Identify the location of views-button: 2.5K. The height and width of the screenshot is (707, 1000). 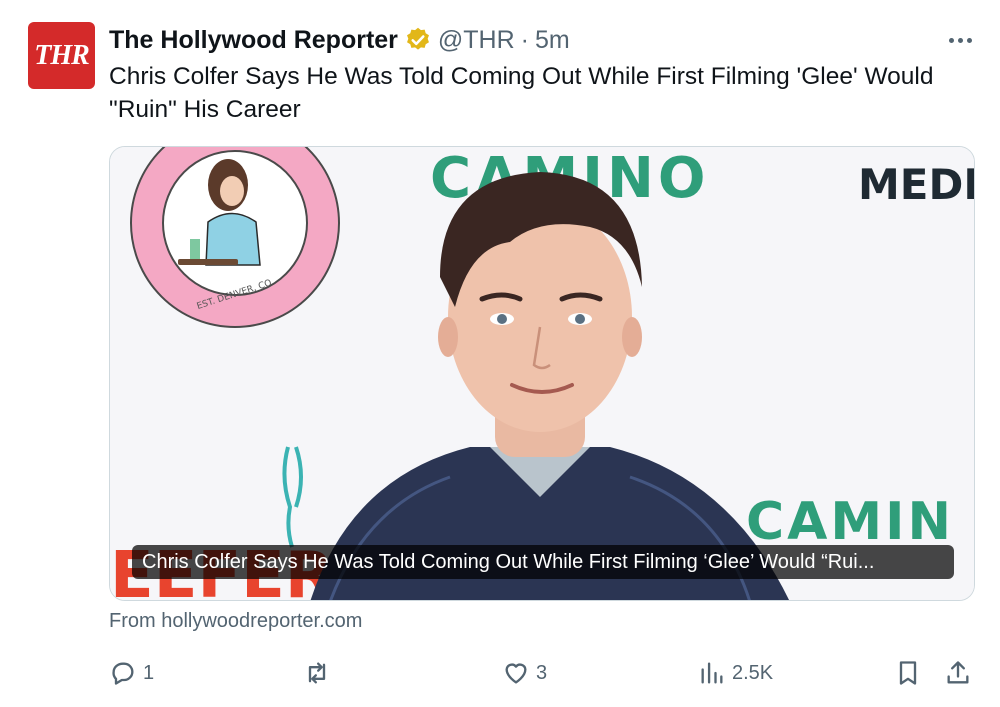
(735, 673).